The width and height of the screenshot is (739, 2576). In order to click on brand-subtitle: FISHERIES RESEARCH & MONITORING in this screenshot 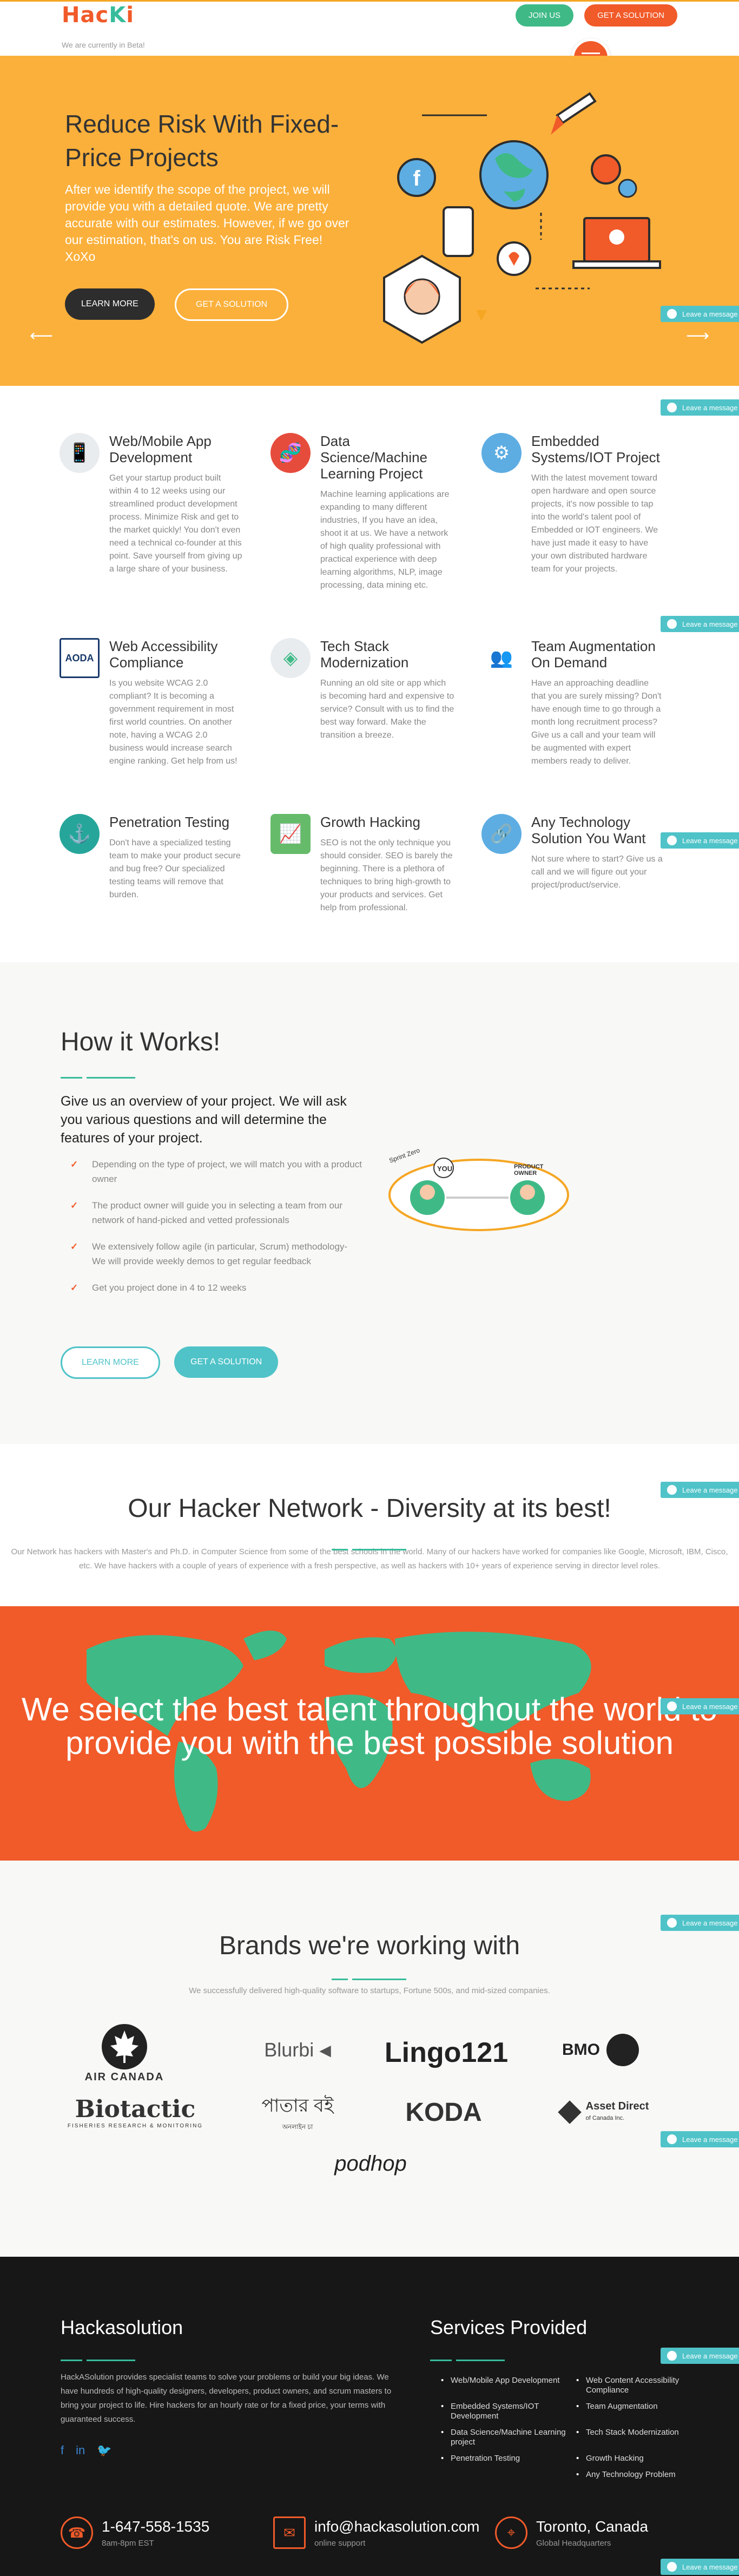, I will do `click(135, 2126)`.